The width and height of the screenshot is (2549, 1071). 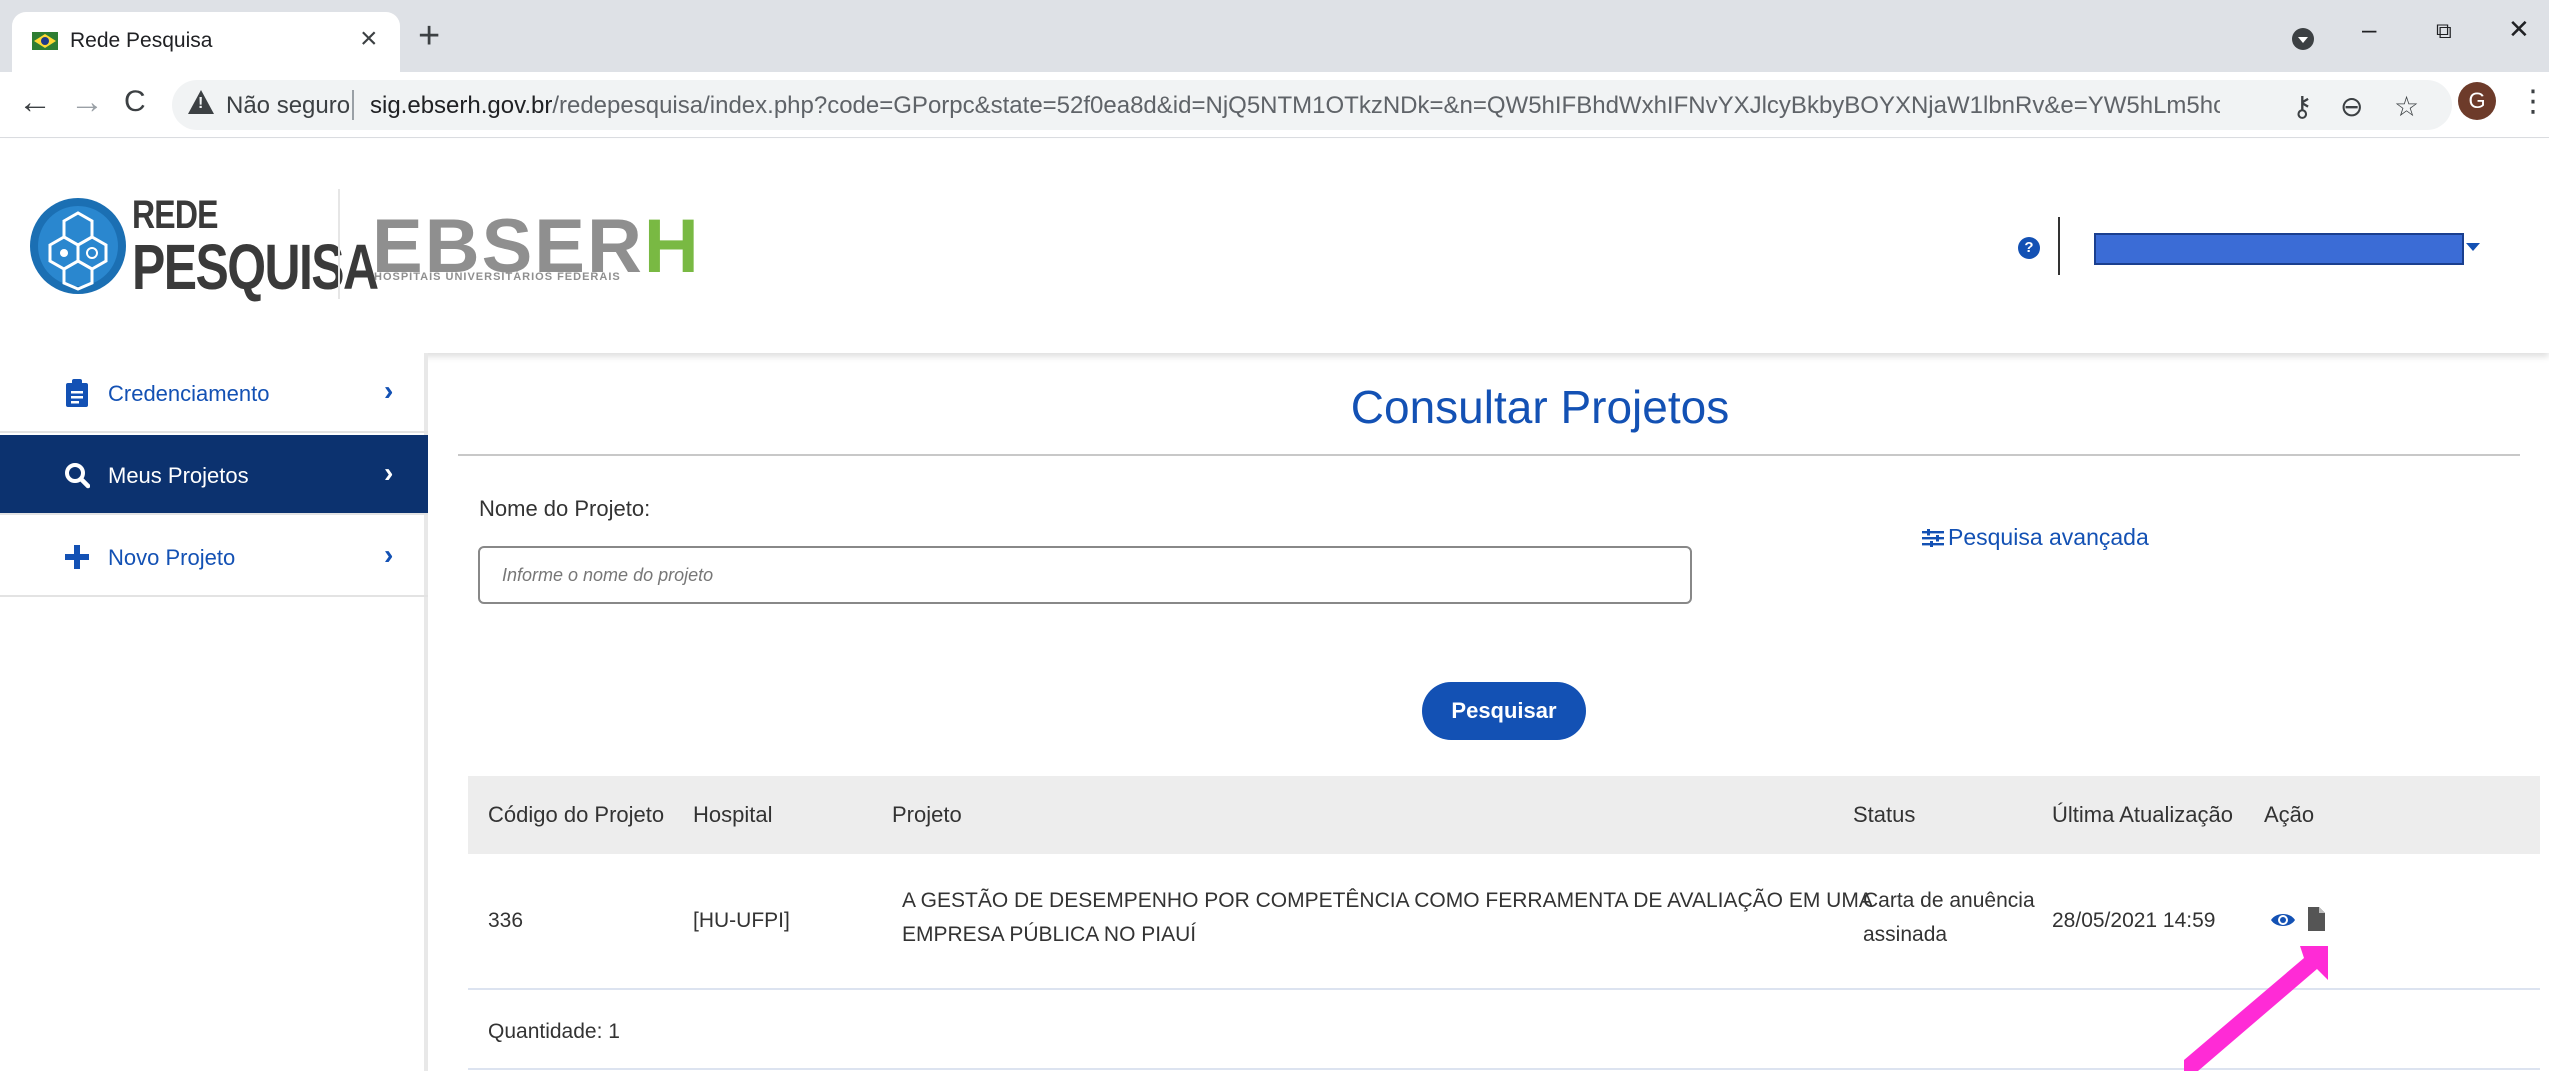 What do you see at coordinates (2059, 246) in the screenshot?
I see `header-divider` at bounding box center [2059, 246].